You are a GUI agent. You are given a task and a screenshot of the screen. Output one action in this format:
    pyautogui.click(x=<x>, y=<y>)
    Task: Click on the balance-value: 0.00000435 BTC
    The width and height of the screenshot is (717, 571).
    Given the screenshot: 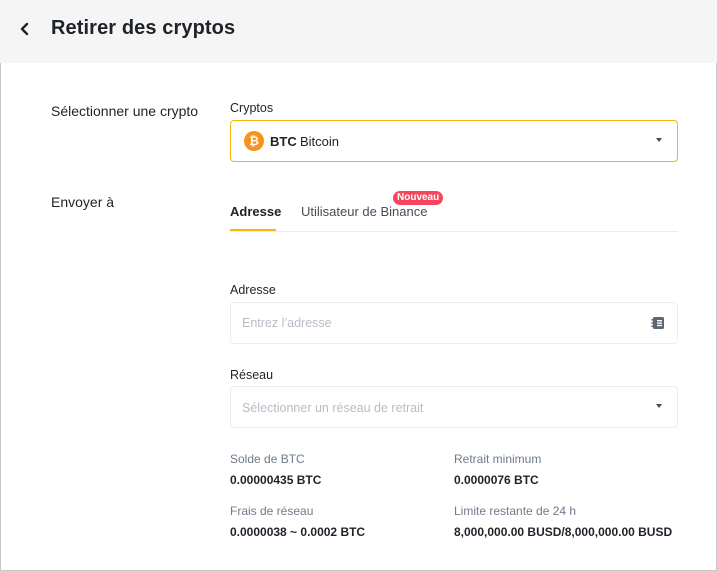 What is the action you would take?
    pyautogui.click(x=276, y=480)
    